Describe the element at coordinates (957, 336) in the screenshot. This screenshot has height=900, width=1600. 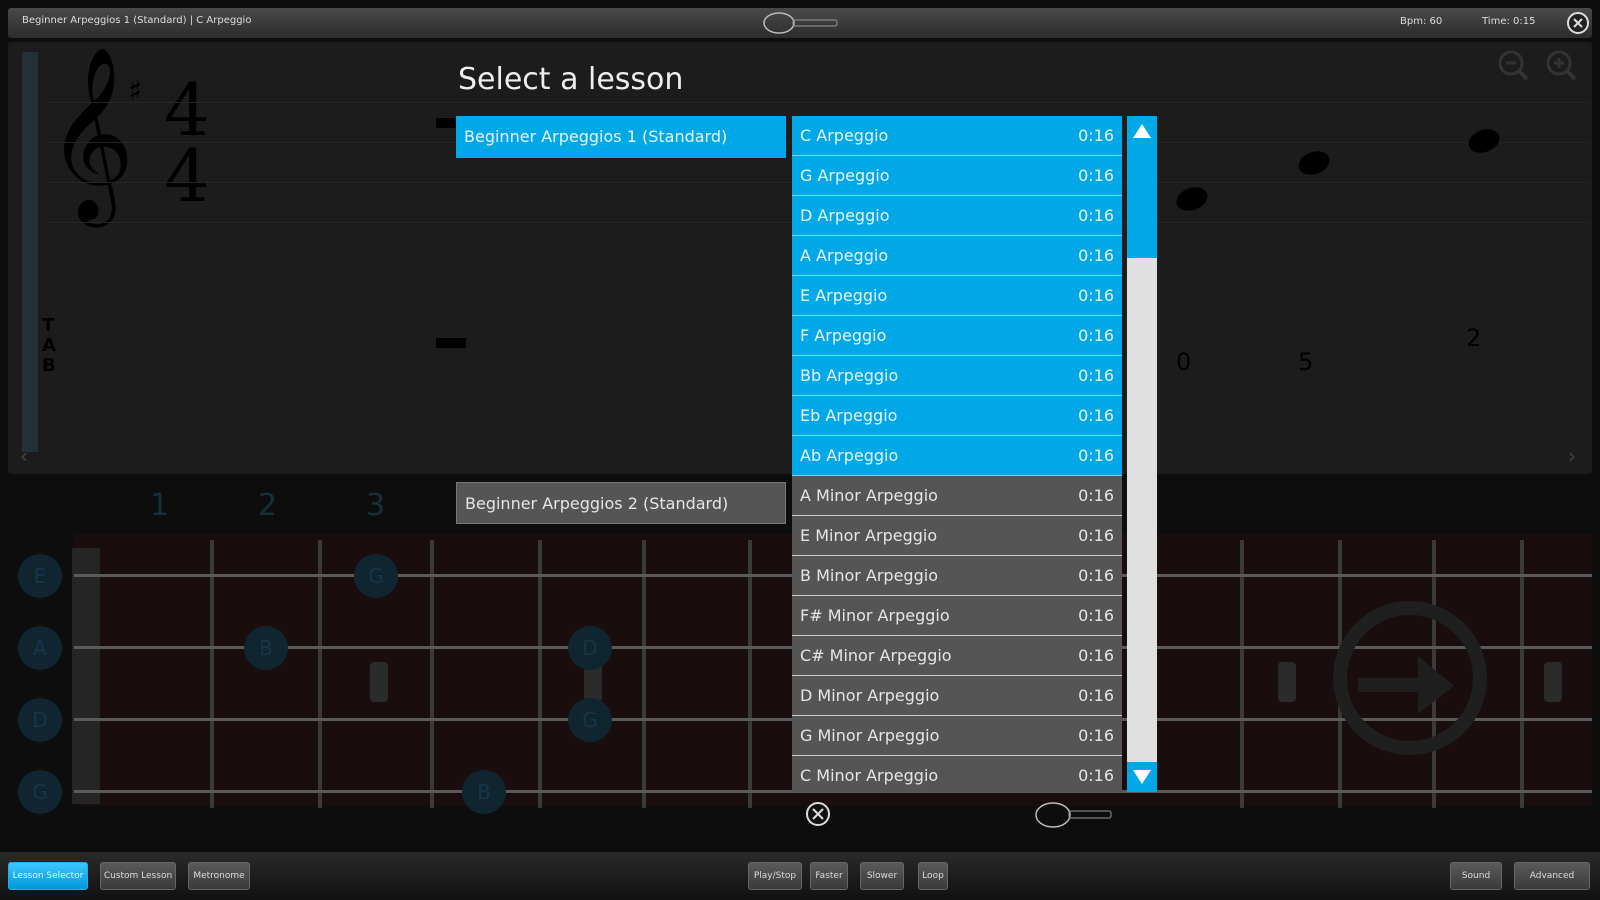
I see `lesson-item: F Arpeggio 0:16` at that location.